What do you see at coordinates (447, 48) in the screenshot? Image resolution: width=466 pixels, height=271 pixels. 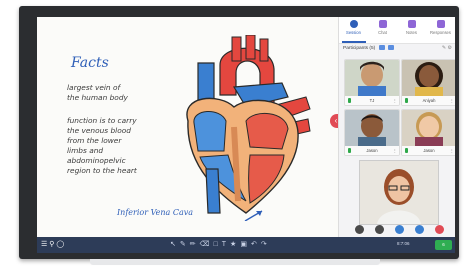 I see `participant-tools: ✎ ⚙` at bounding box center [447, 48].